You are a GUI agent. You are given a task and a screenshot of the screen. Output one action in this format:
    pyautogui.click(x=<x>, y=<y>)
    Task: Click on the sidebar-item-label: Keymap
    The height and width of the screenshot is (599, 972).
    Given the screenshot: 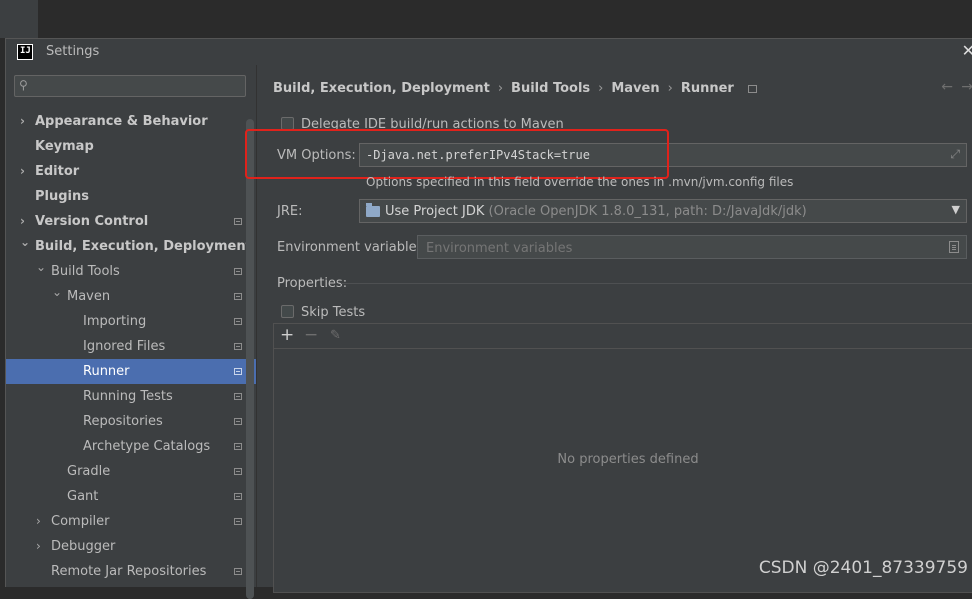 What is the action you would take?
    pyautogui.click(x=64, y=146)
    